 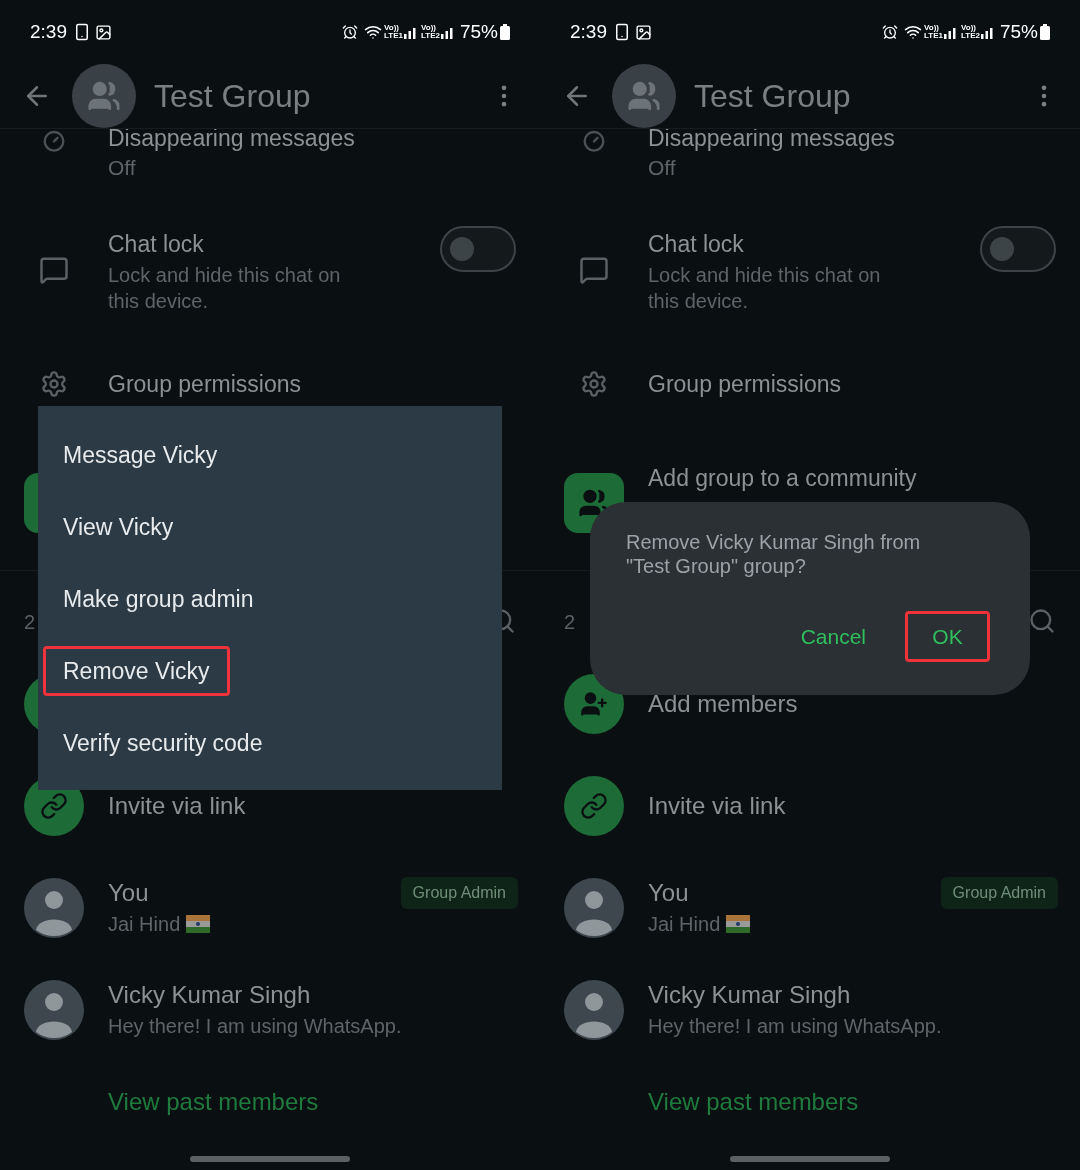 I want to click on menu-item: Make group admin, so click(x=158, y=599).